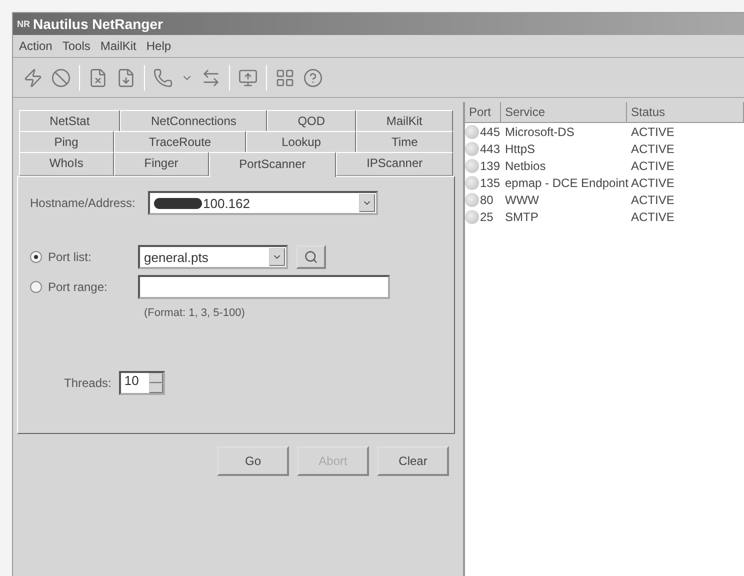  Describe the element at coordinates (272, 164) in the screenshot. I see `tab: PortScanner` at that location.